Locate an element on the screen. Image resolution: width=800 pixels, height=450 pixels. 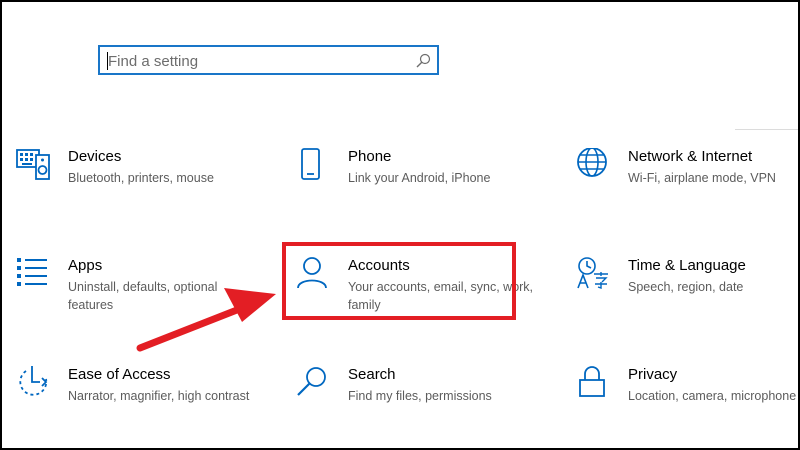
tile-time-language: Time & Language Speech, region, date is located at coordinates (688, 292).